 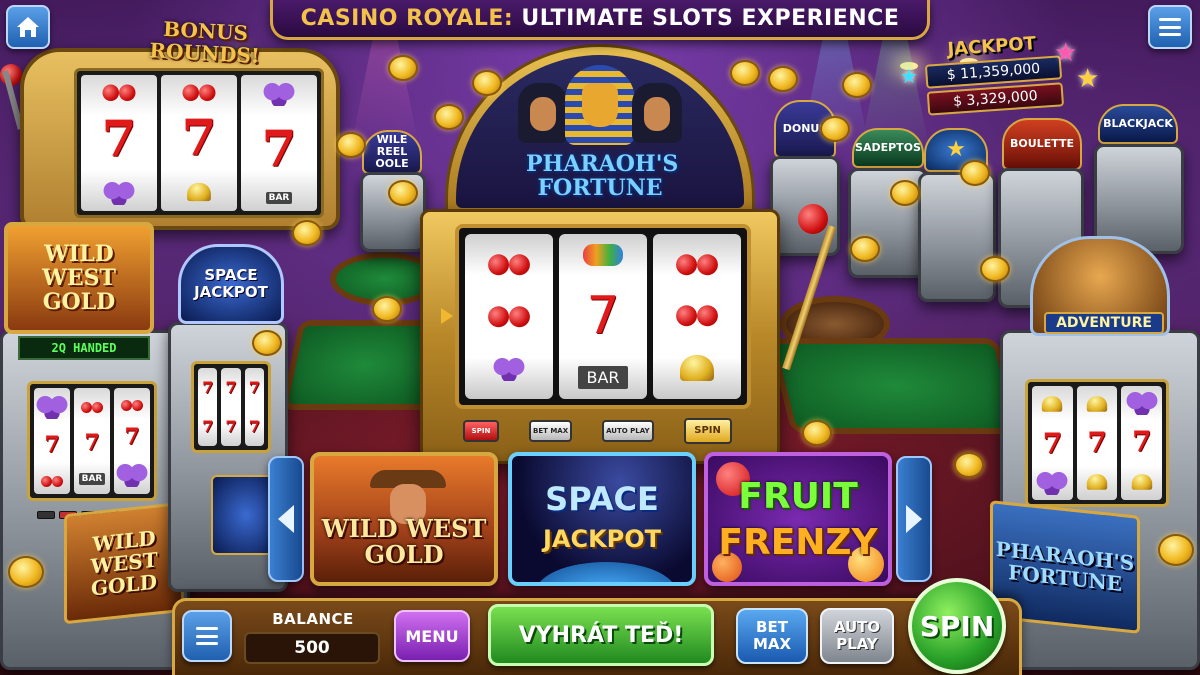 I want to click on machine-spin-button: SPIN, so click(x=481, y=431).